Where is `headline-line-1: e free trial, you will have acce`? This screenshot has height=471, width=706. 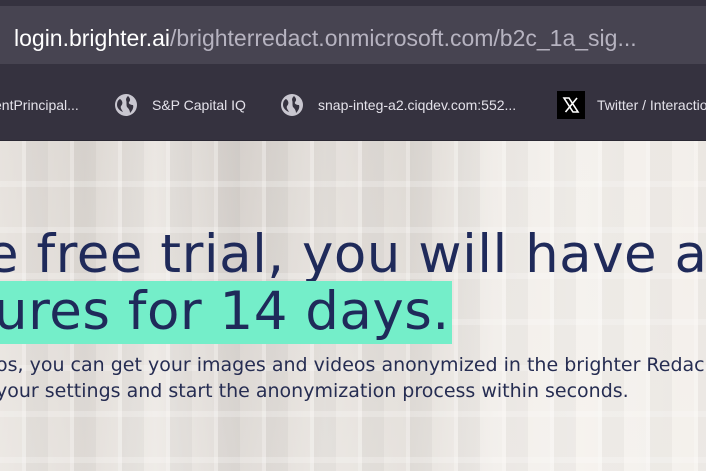
headline-line-1: e free trial, you will have acce is located at coordinates (353, 254).